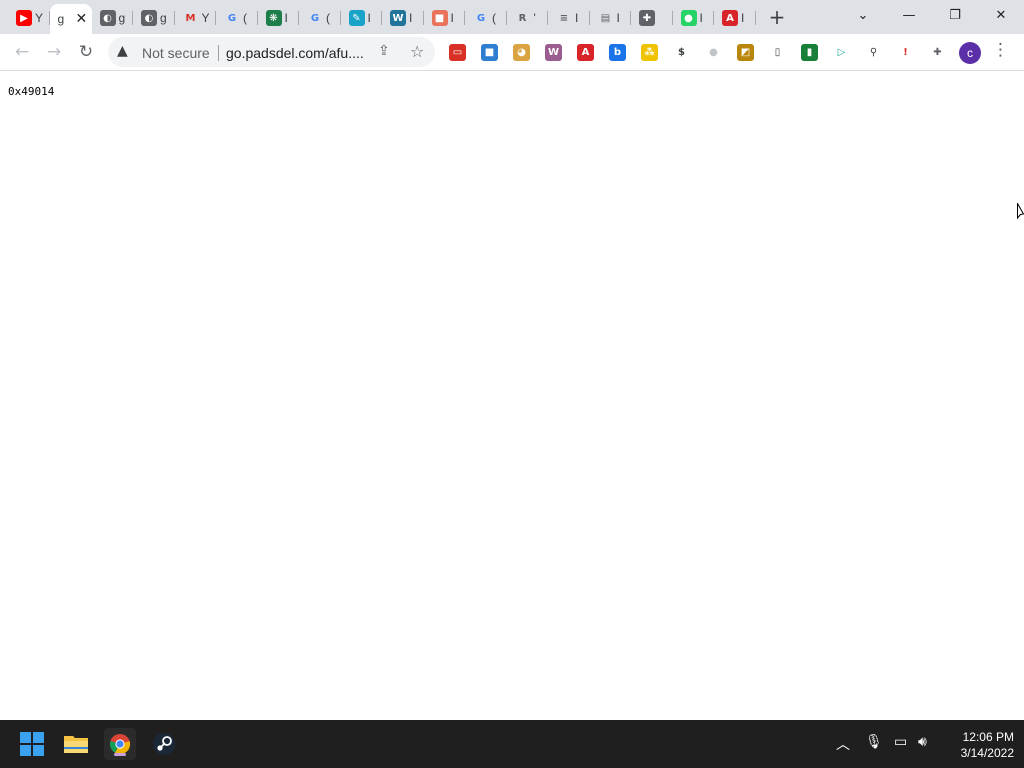  What do you see at coordinates (777, 17) in the screenshot?
I see `new-tab-button: +` at bounding box center [777, 17].